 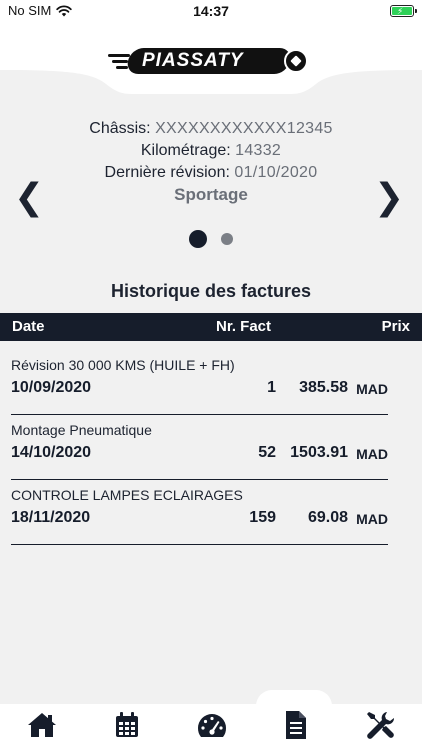 I want to click on invoice-amount: 69.08, so click(x=327, y=517).